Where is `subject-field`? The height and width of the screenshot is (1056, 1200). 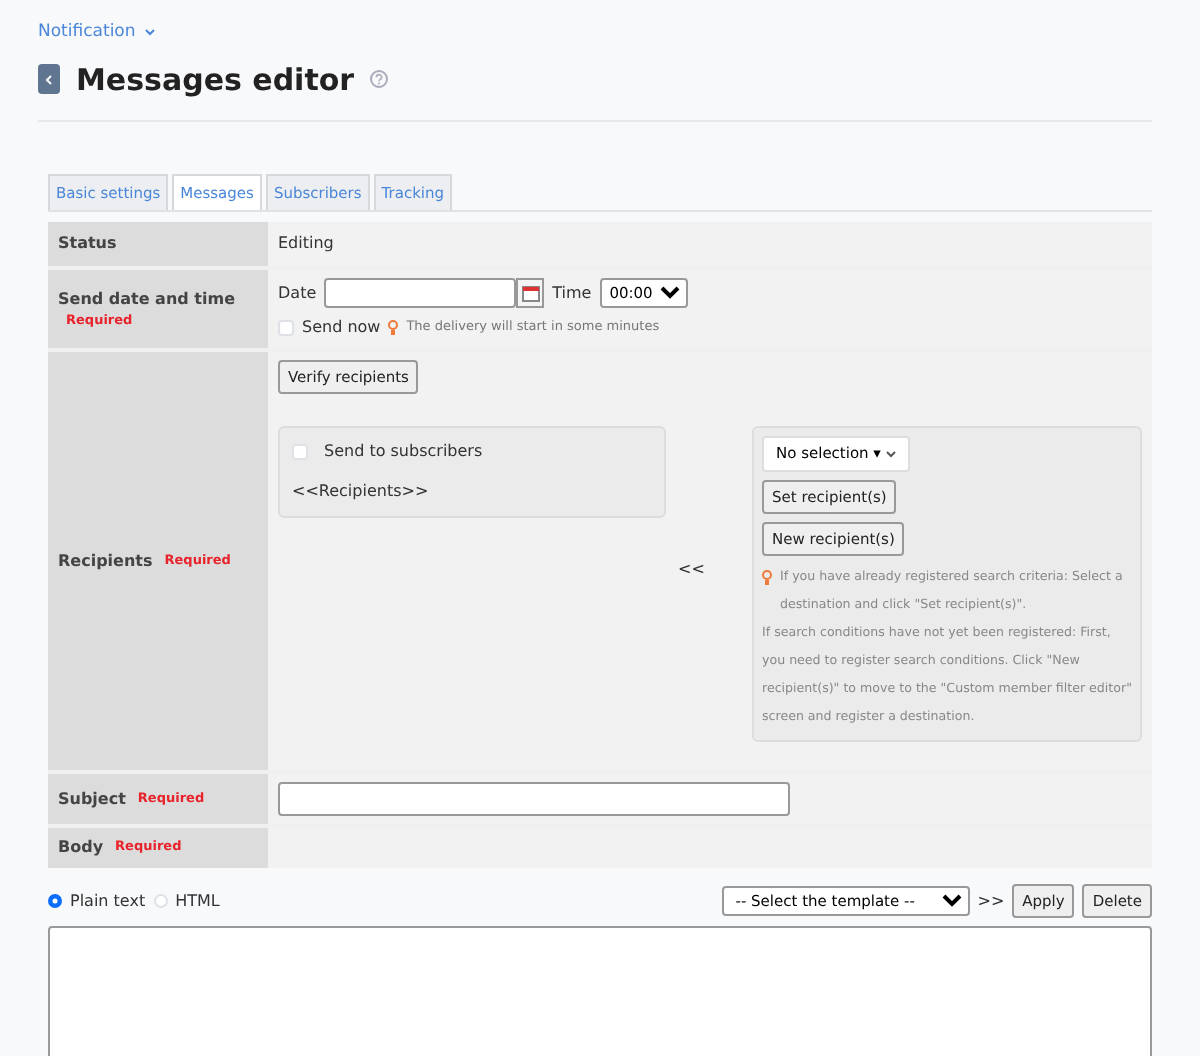
subject-field is located at coordinates (534, 799).